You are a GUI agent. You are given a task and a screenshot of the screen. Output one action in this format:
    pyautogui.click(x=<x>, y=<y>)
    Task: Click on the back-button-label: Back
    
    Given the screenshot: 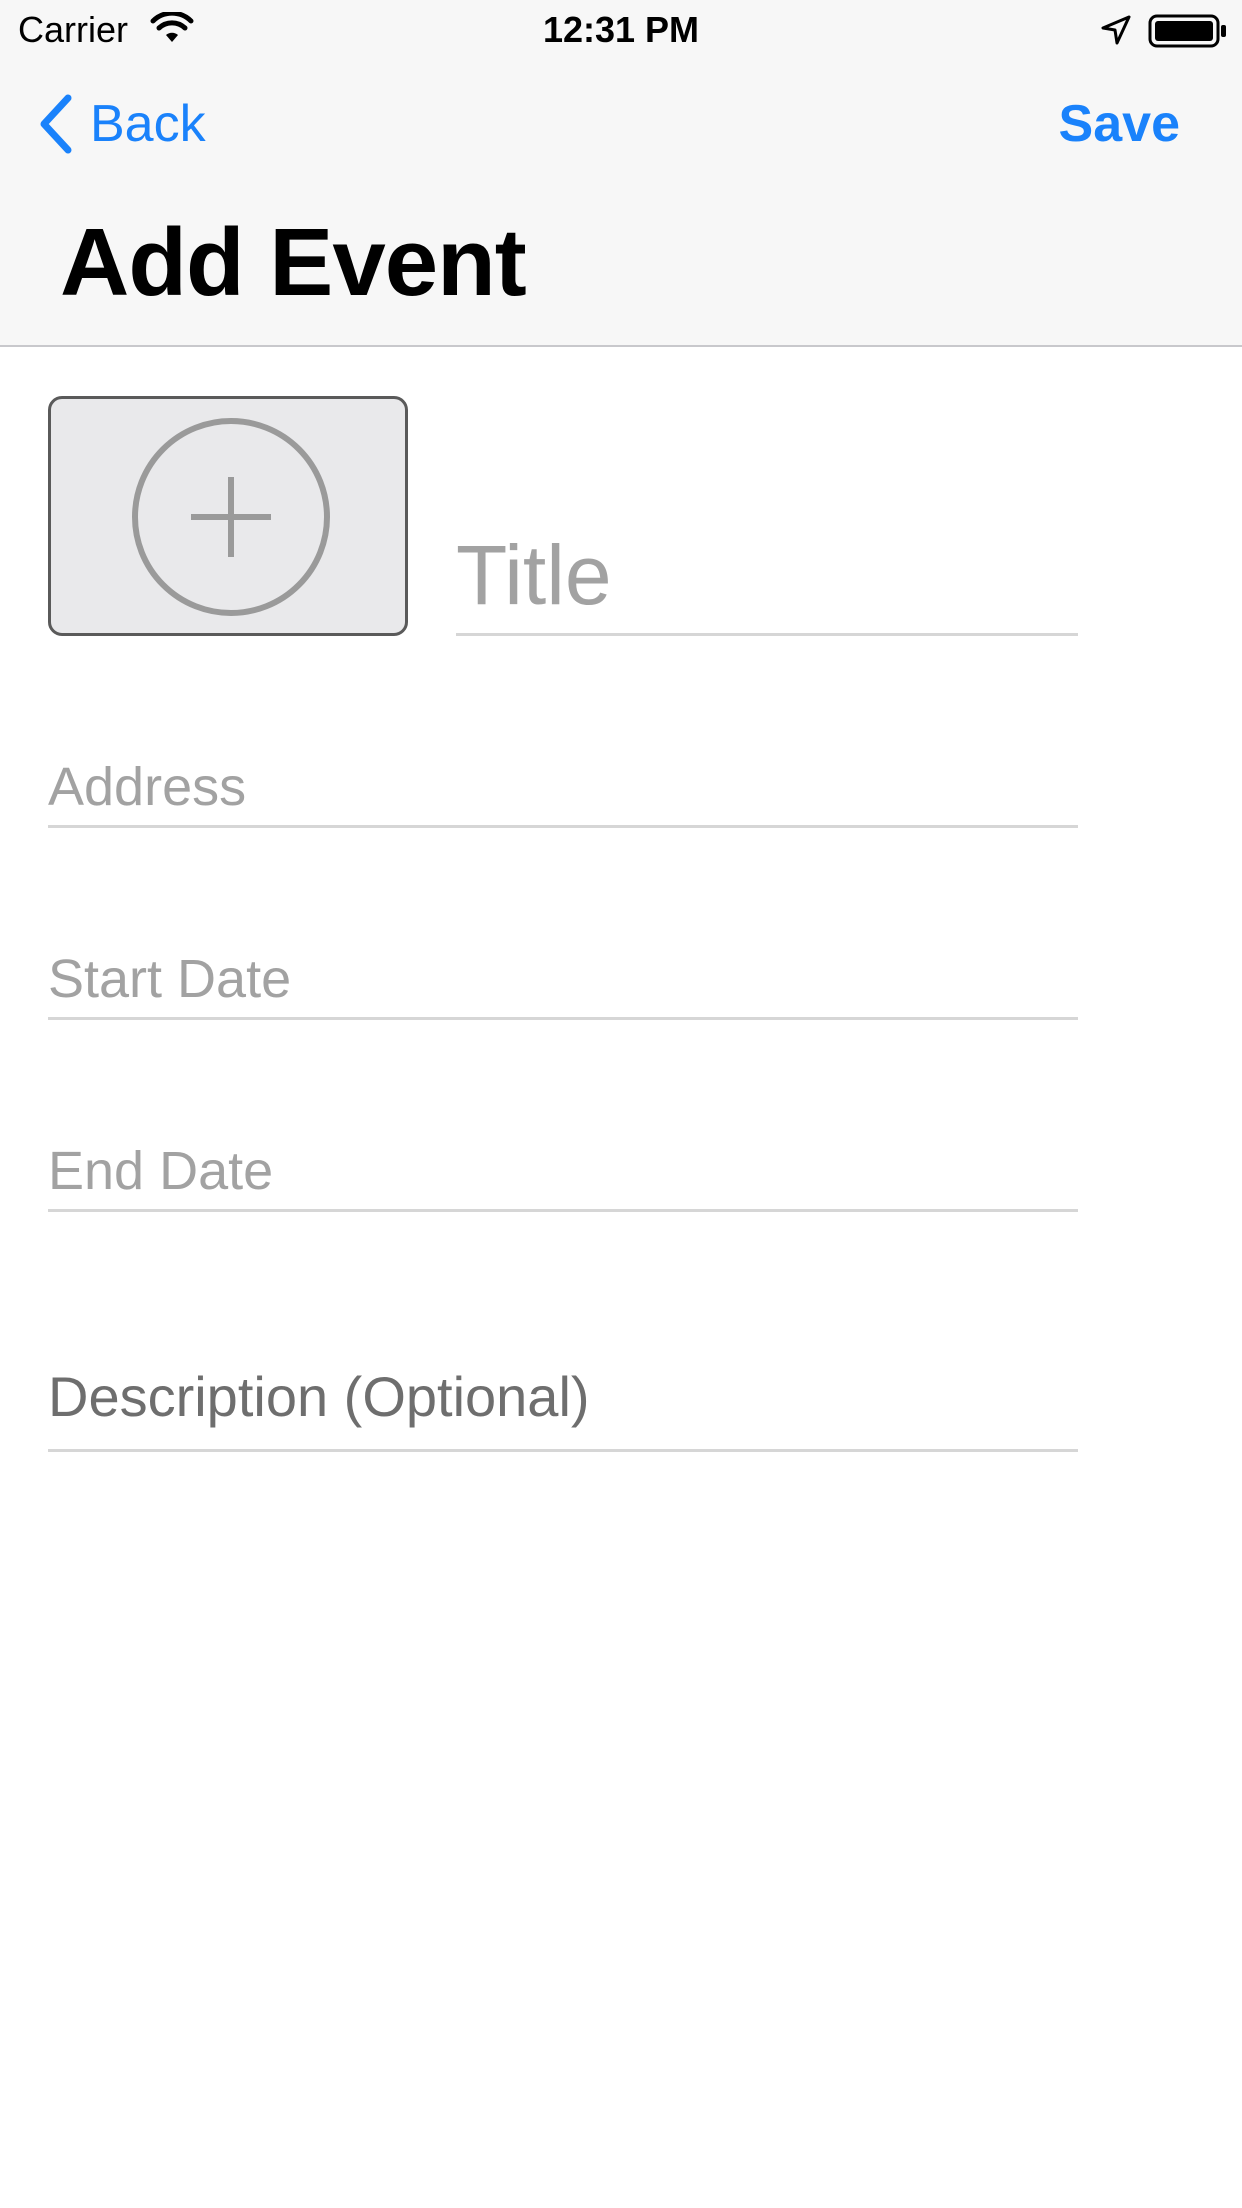 What is the action you would take?
    pyautogui.click(x=148, y=124)
    